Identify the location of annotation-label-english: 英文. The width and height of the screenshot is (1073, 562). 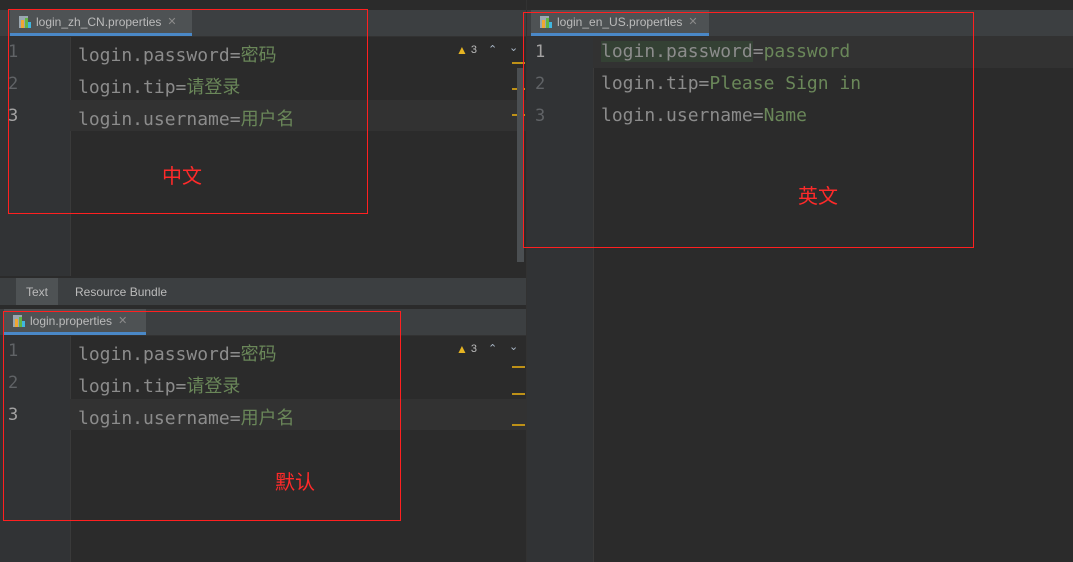
(818, 196).